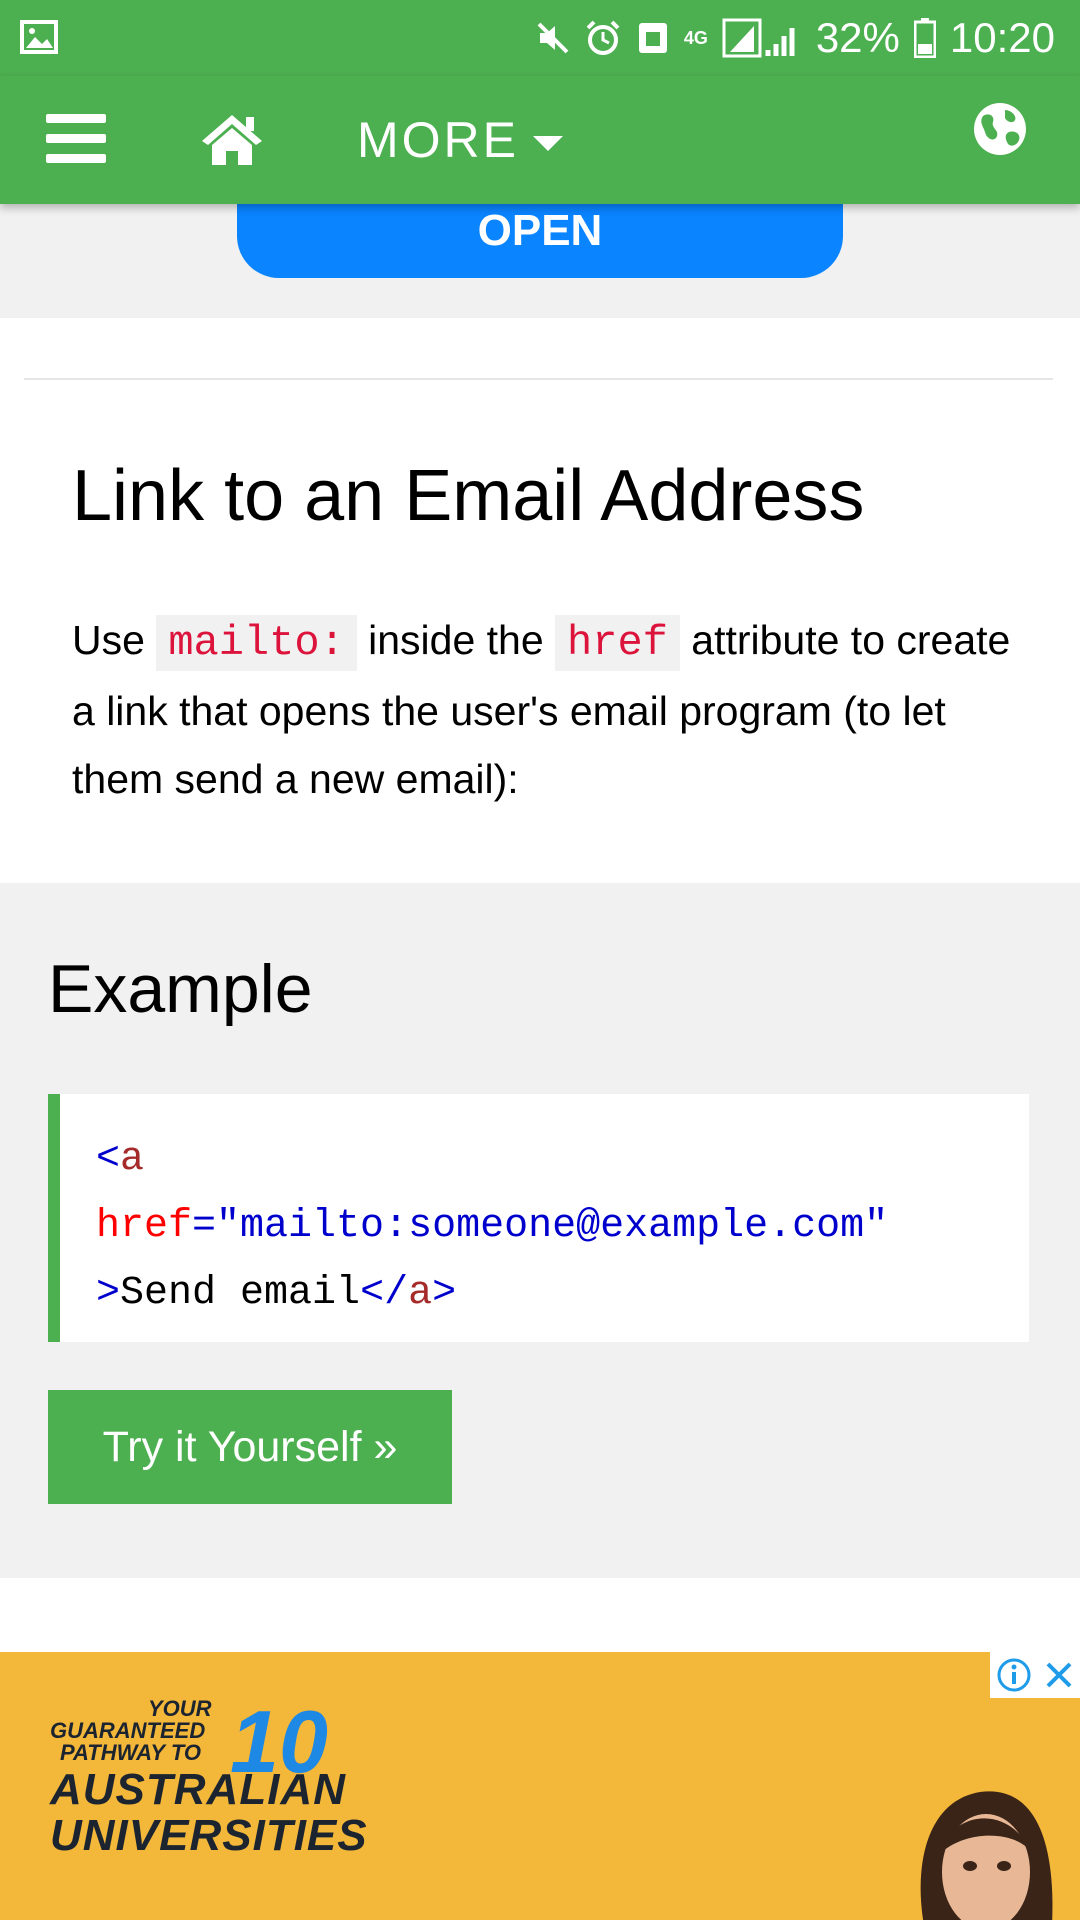 The width and height of the screenshot is (1080, 1920). What do you see at coordinates (1002, 37) in the screenshot?
I see `clock: 10:20` at bounding box center [1002, 37].